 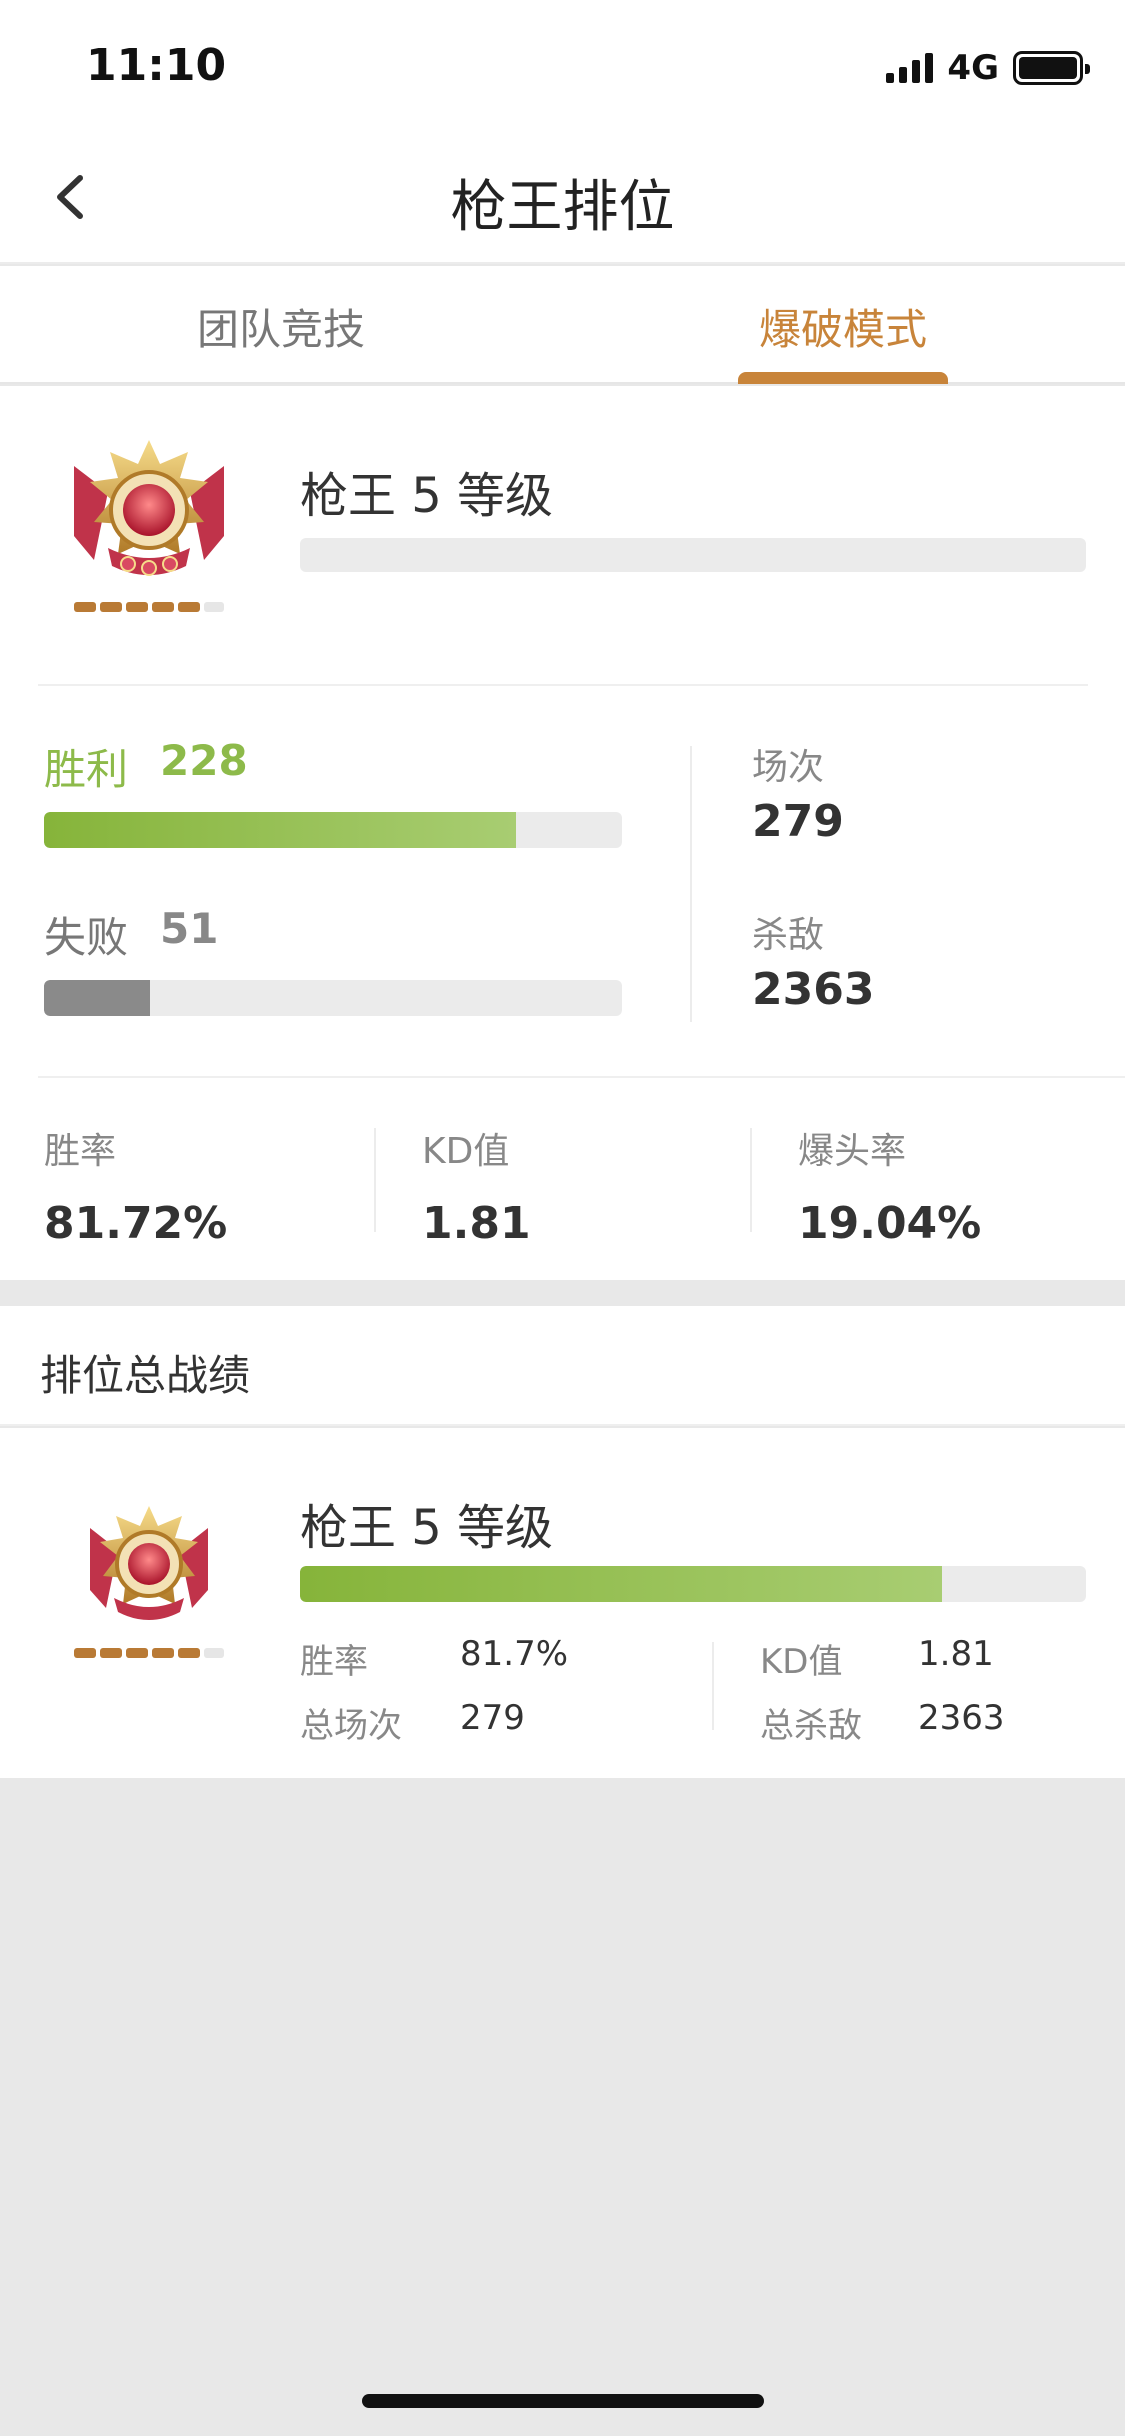 I want to click on win-label: 胜利, so click(x=86, y=769).